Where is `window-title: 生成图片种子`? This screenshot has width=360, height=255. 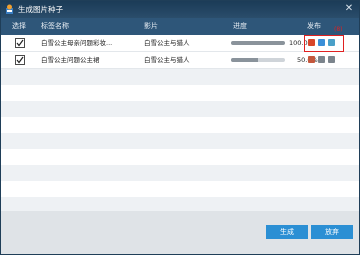 window-title: 生成图片种子 is located at coordinates (40, 9).